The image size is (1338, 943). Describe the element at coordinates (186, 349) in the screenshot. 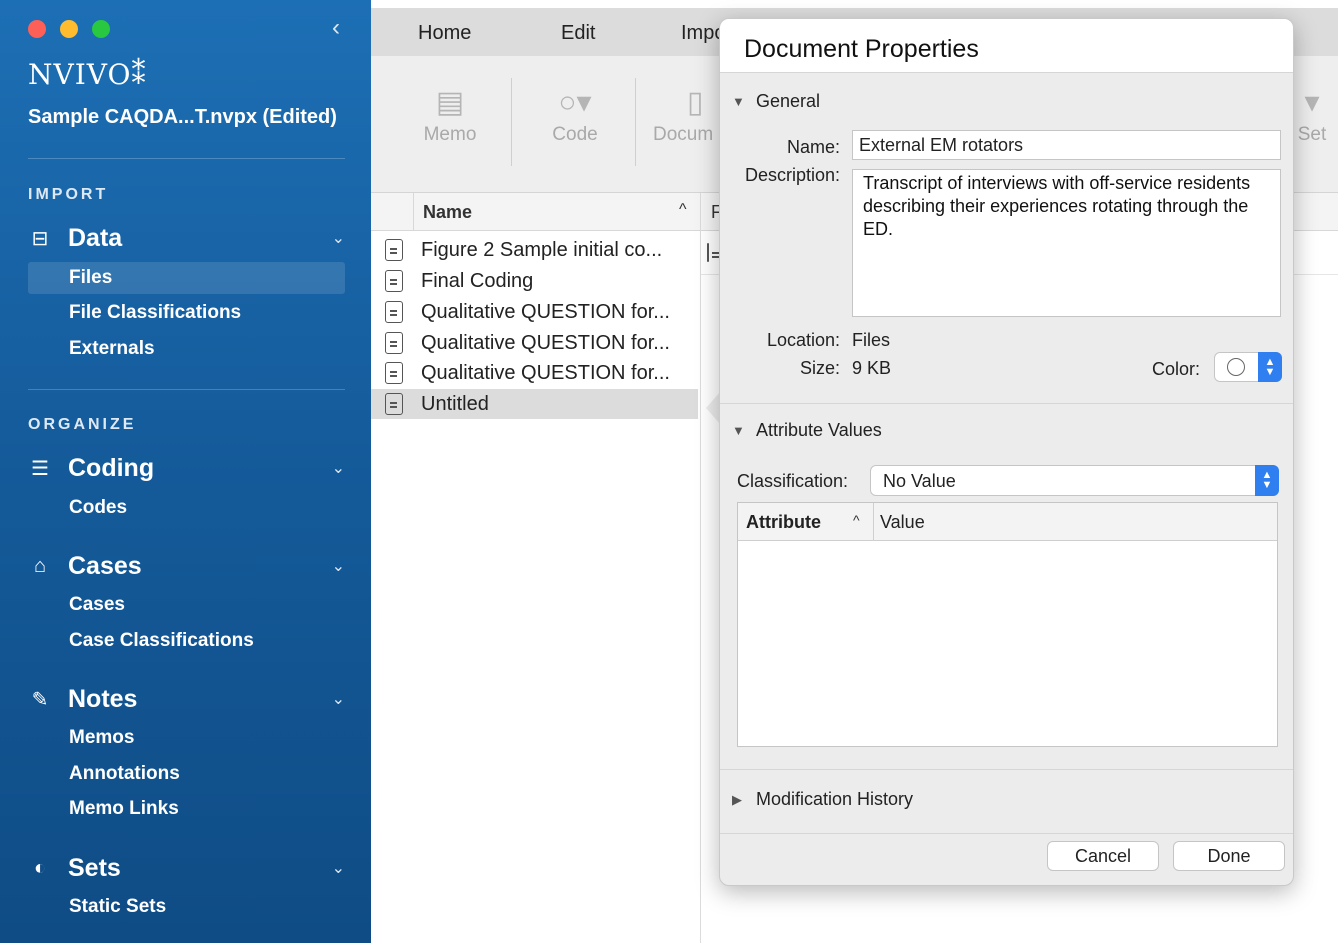

I see `sidebar-item-externals: Externals` at that location.